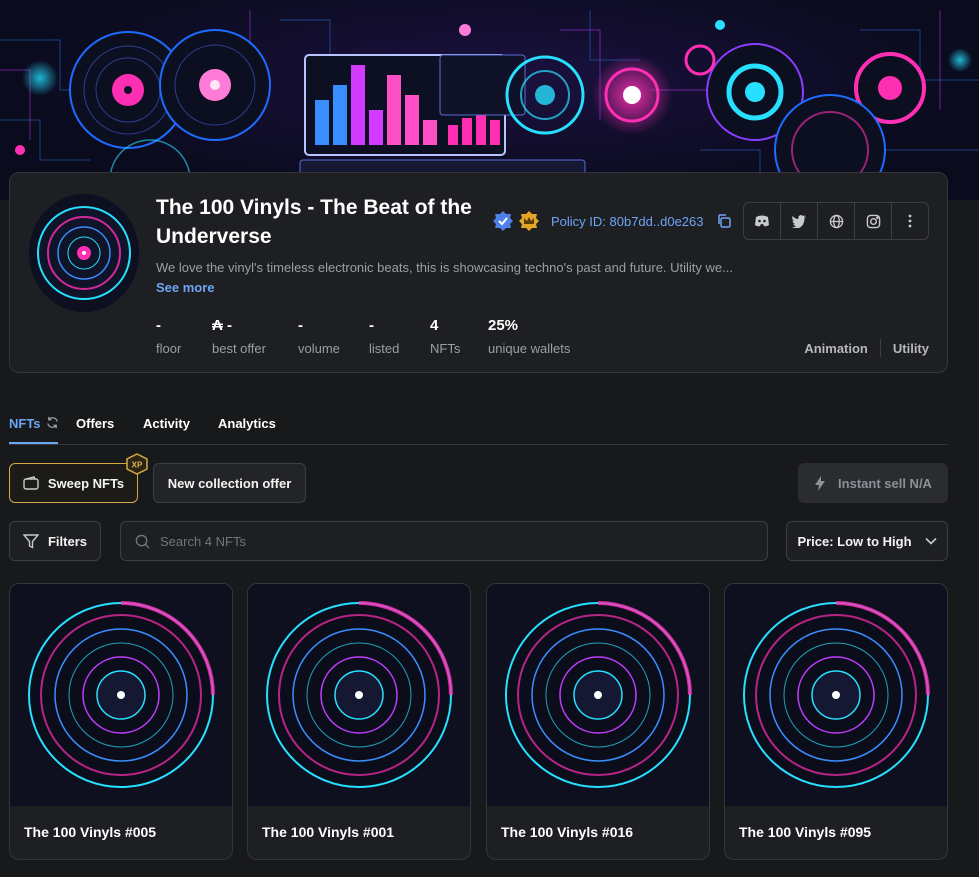 The height and width of the screenshot is (877, 979). I want to click on globe-icon, so click(836, 221).